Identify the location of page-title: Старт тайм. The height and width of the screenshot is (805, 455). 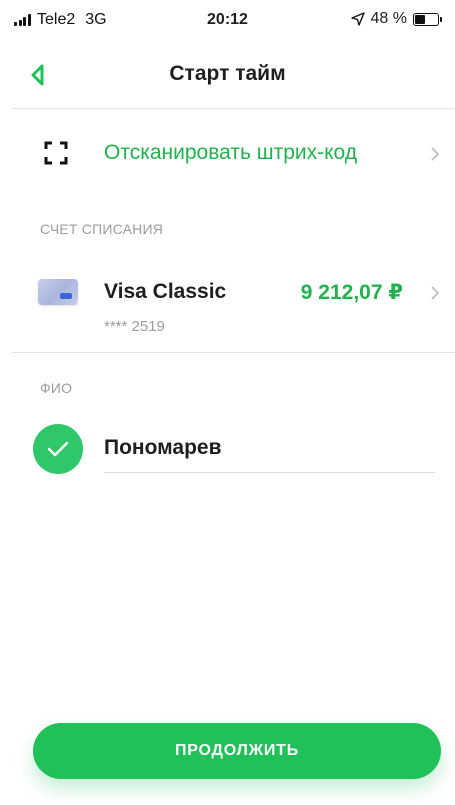
(227, 73).